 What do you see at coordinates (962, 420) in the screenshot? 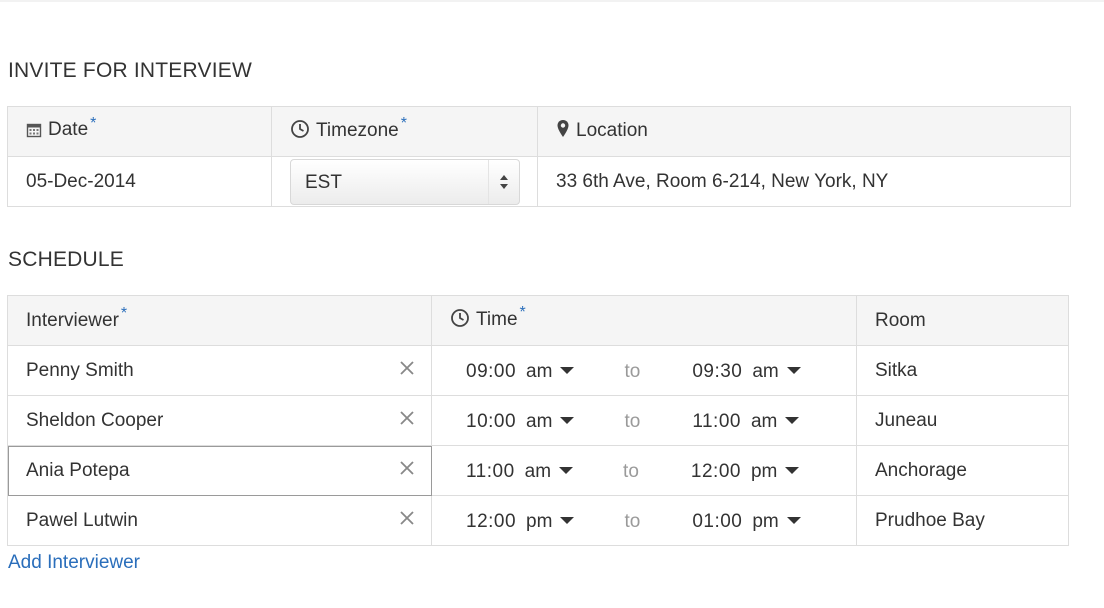
I see `room-field: Juneau` at bounding box center [962, 420].